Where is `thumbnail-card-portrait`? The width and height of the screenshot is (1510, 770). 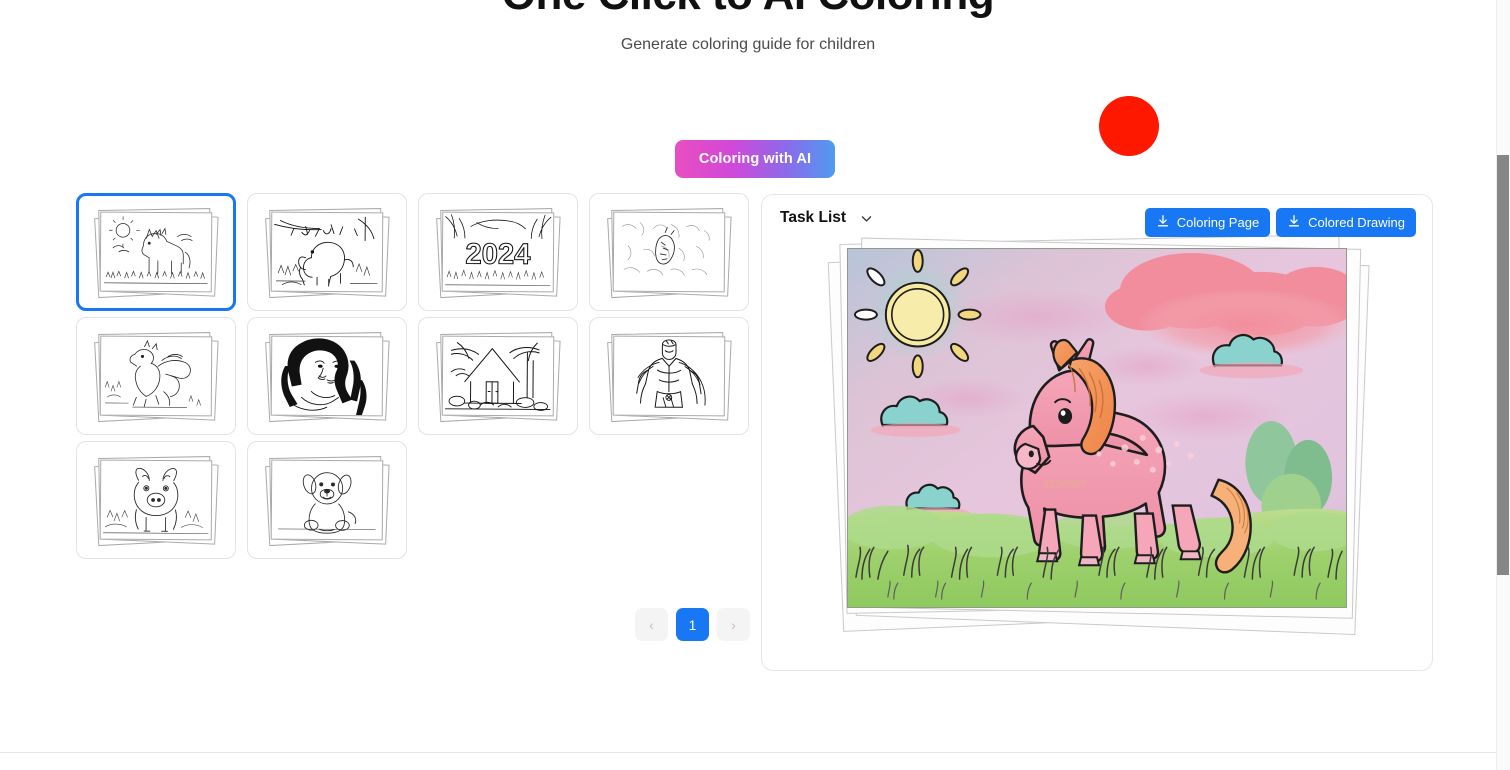 thumbnail-card-portrait is located at coordinates (327, 376).